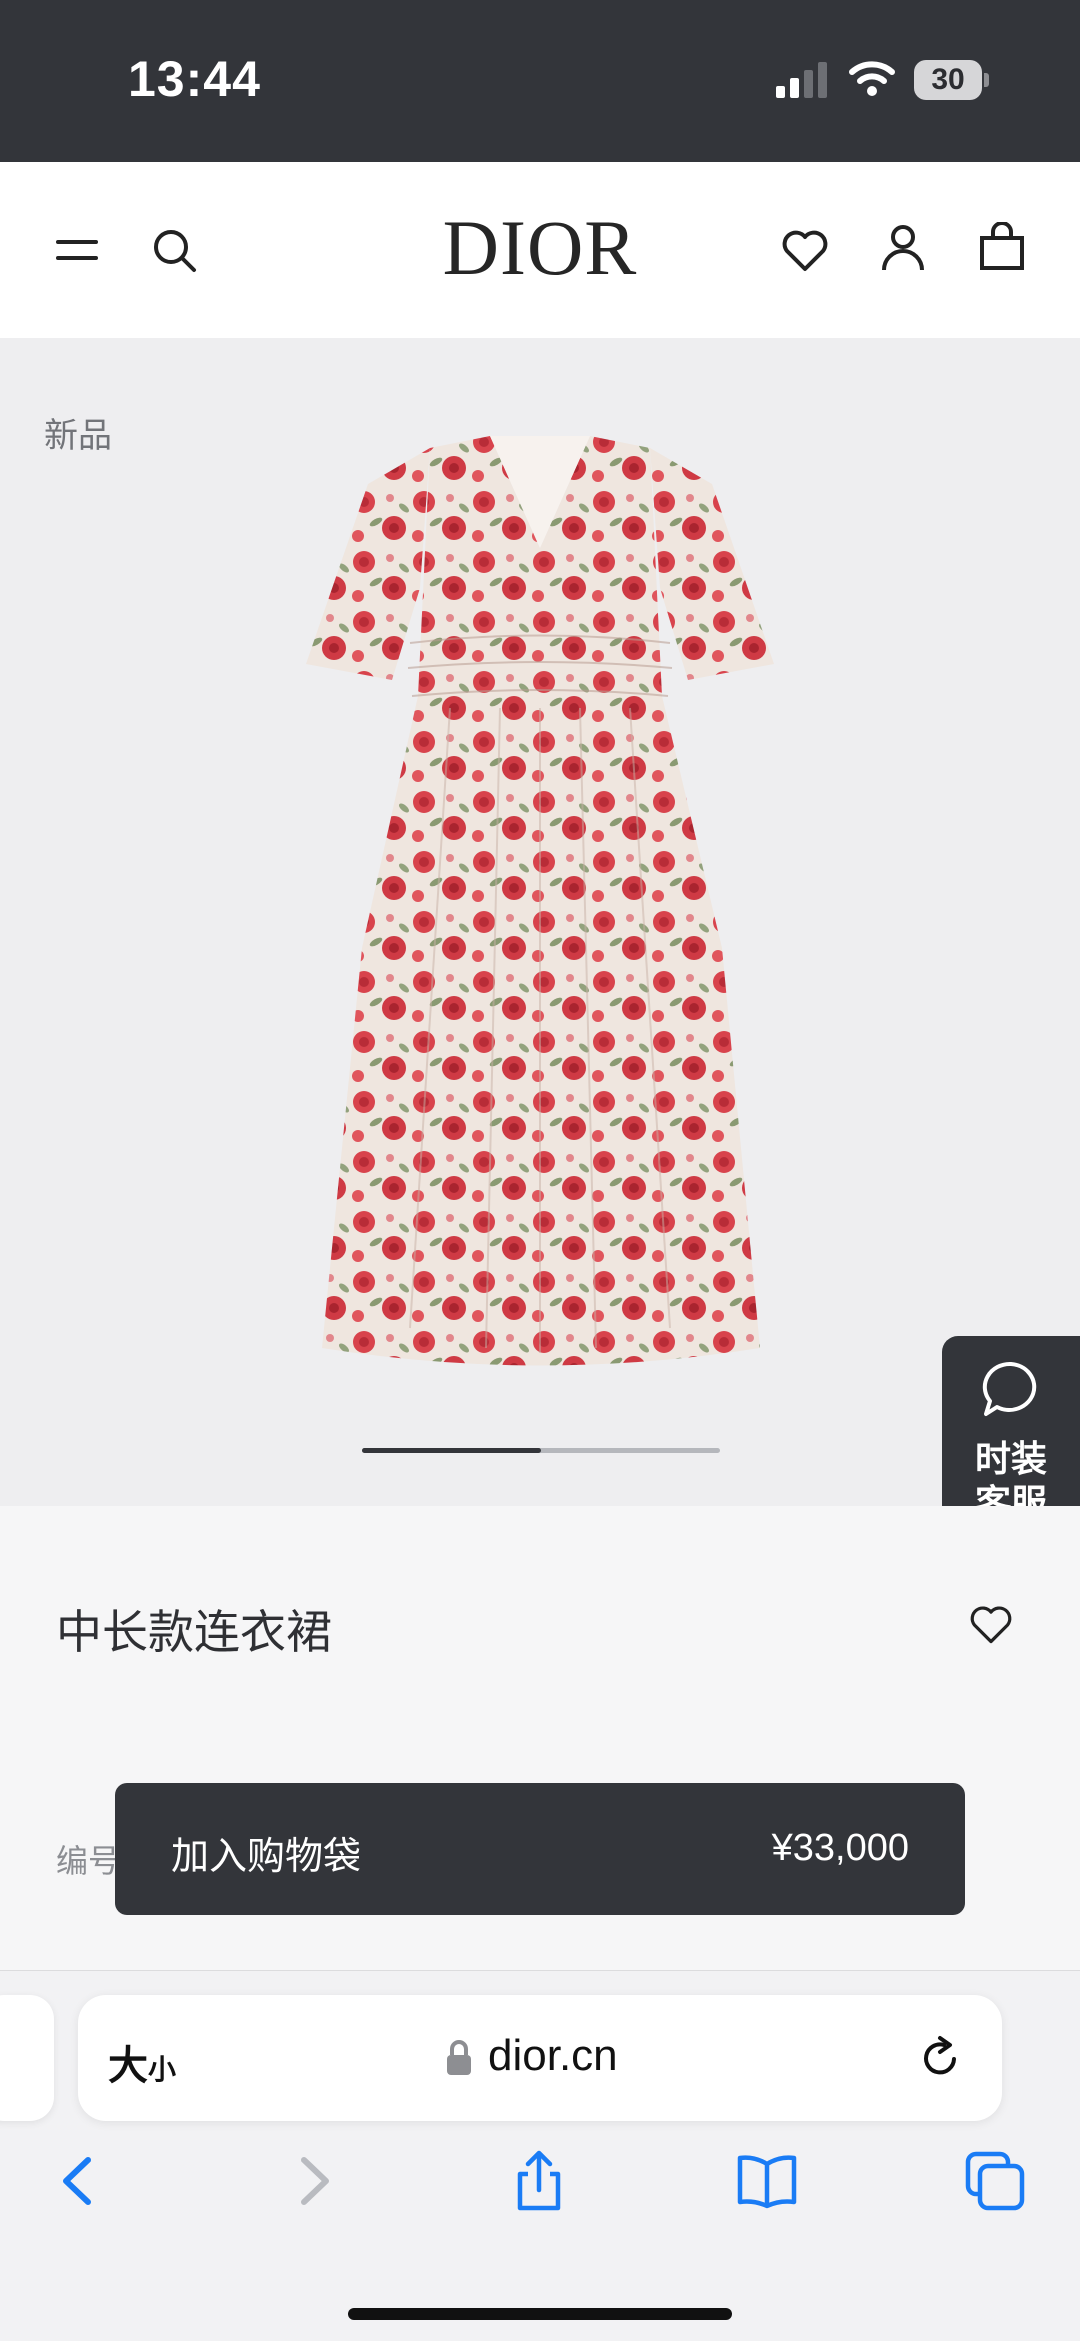  Describe the element at coordinates (840, 1848) in the screenshot. I see `product-price: ¥33,000` at that location.